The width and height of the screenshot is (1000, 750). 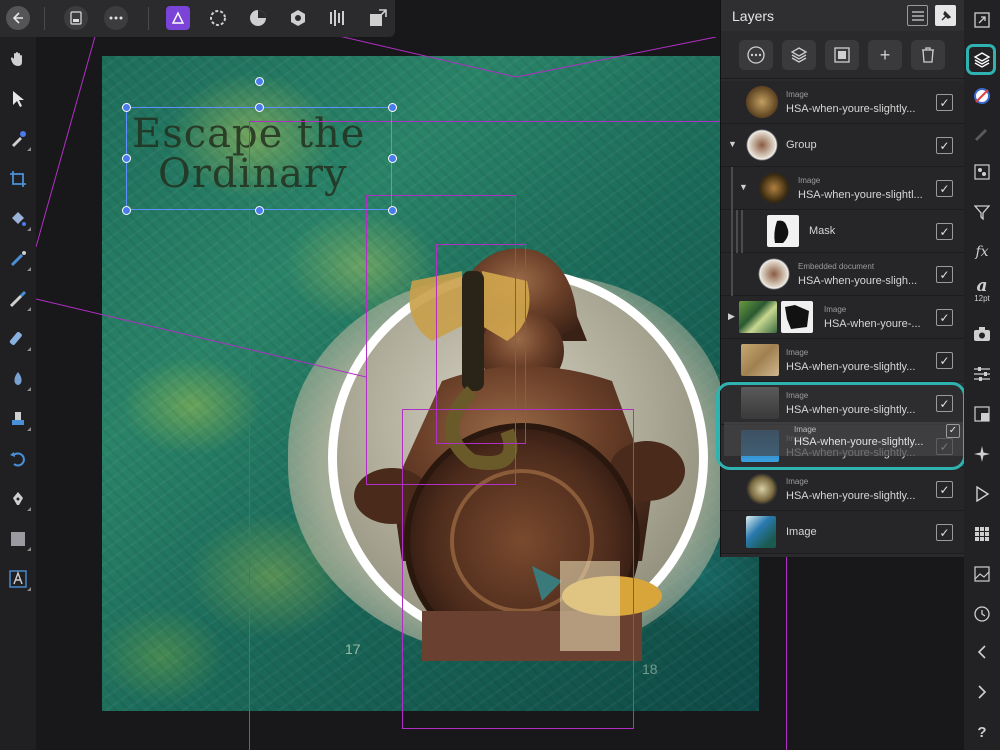 I want to click on color-picker-icon, so click(x=18, y=139).